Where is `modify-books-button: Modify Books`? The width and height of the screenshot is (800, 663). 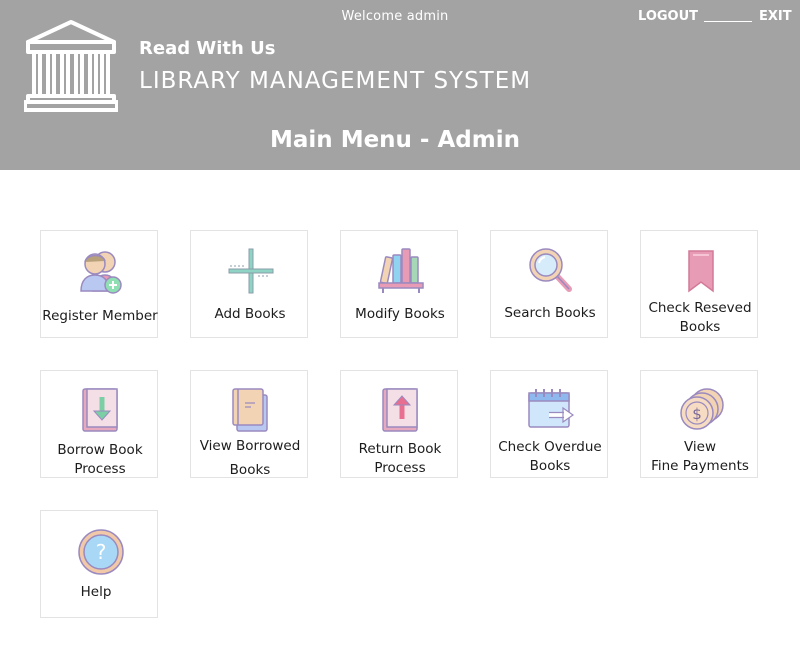
modify-books-button: Modify Books is located at coordinates (399, 284).